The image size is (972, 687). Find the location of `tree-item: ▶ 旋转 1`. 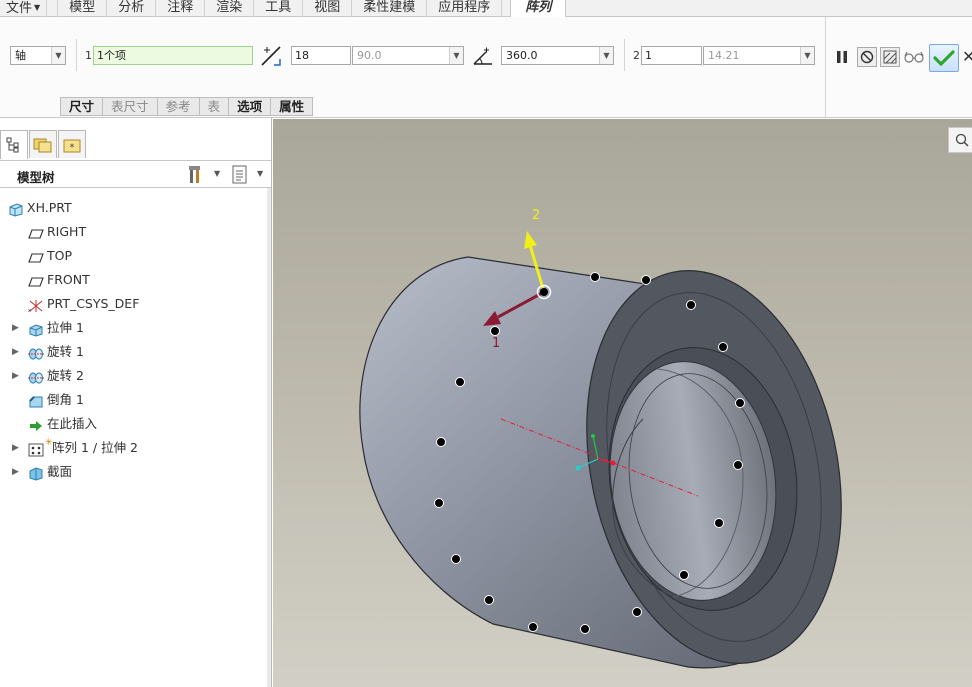

tree-item: ▶ 旋转 1 is located at coordinates (135, 352).